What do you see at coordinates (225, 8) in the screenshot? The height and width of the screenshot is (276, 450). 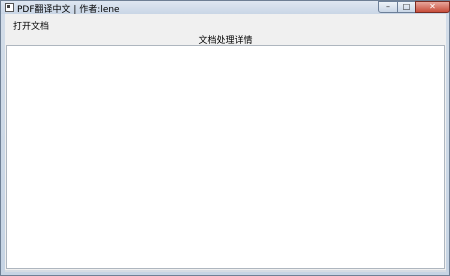 I see `title-bar: PDF翻译中文 | 作者:lene – □ ✕` at bounding box center [225, 8].